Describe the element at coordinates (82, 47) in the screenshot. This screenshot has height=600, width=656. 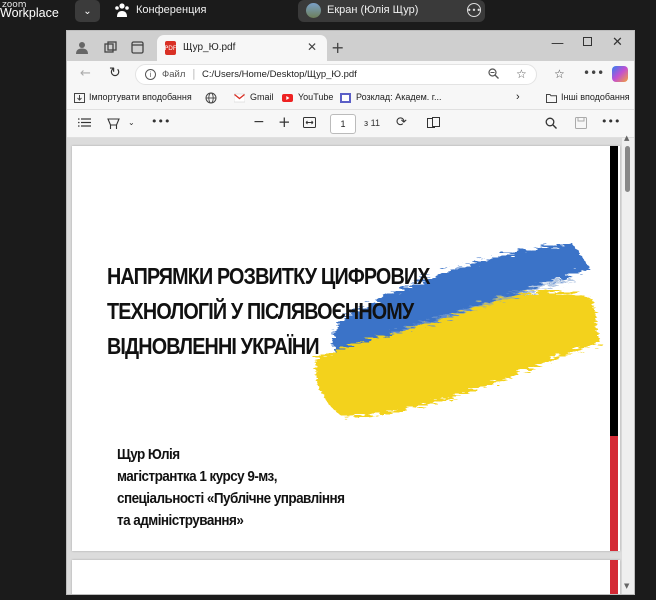
I see `profile-icon` at that location.